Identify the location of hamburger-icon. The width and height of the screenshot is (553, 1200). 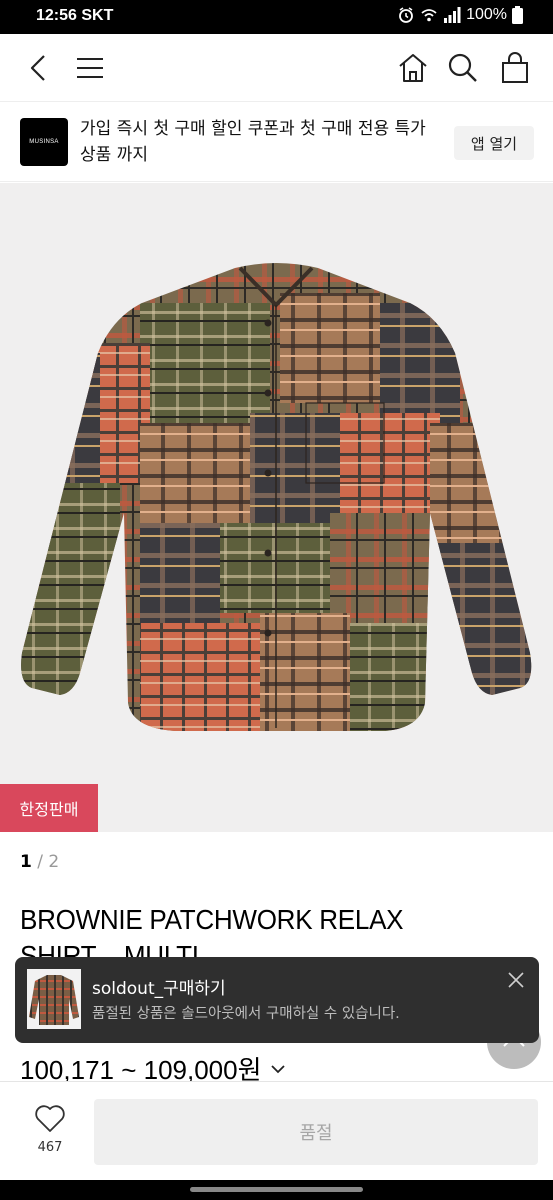
(90, 68).